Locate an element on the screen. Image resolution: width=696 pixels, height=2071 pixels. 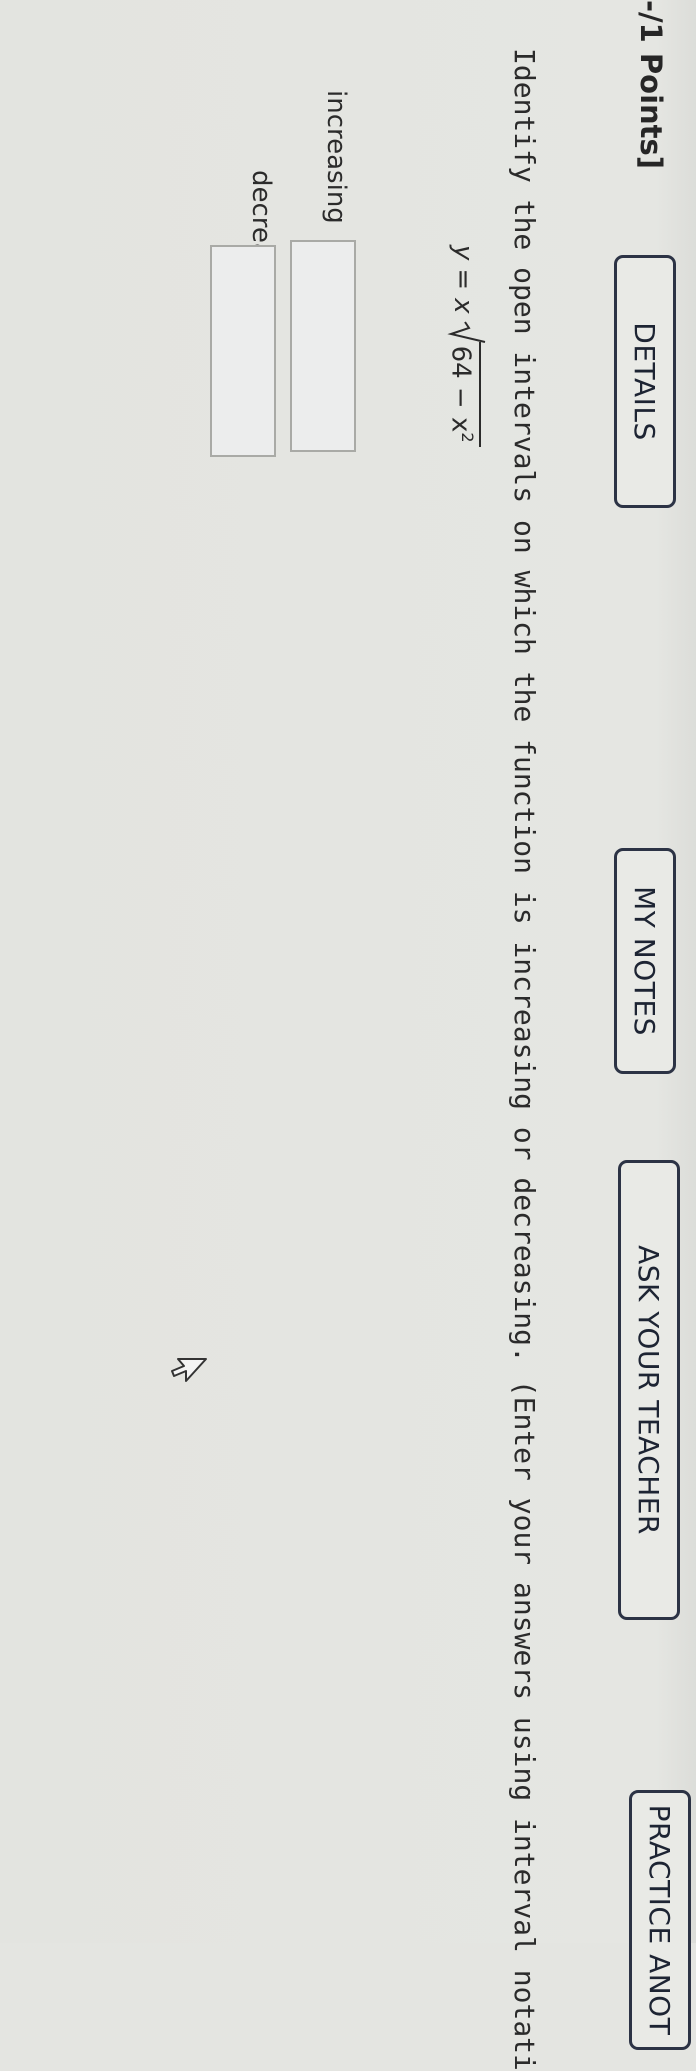
ask-teacher-button: ASK YOUR TEACHER is located at coordinates (649, 1390).